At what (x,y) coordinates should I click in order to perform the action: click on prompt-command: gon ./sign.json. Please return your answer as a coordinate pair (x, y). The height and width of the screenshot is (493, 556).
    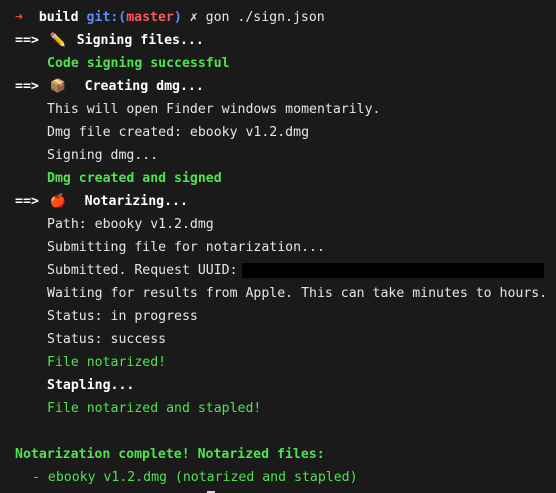
    Looking at the image, I should click on (265, 17).